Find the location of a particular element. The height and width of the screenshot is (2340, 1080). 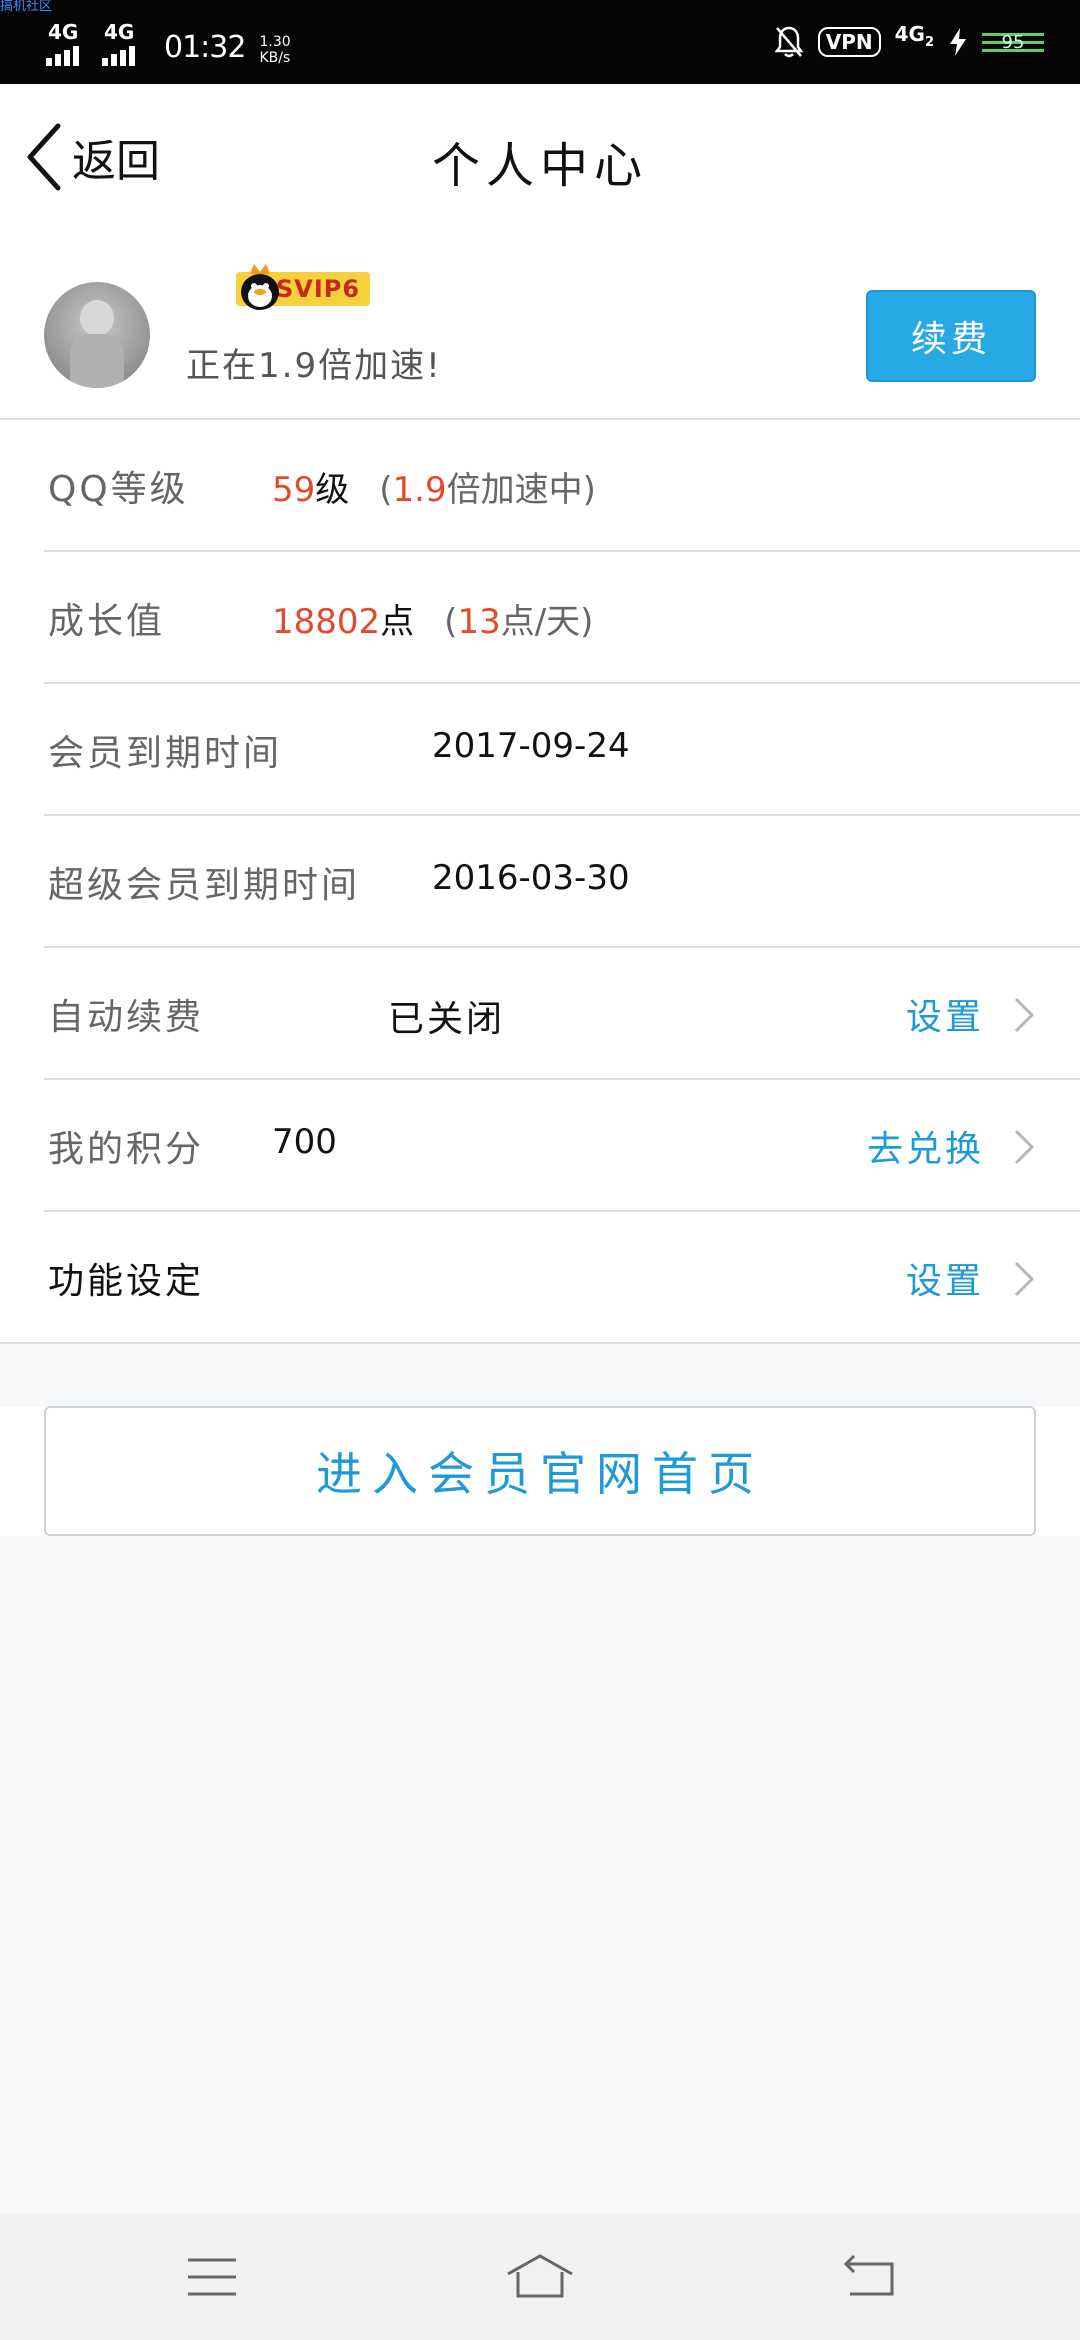

qq-level-value: 59级 (1.9倍加速中) is located at coordinates (434, 490).